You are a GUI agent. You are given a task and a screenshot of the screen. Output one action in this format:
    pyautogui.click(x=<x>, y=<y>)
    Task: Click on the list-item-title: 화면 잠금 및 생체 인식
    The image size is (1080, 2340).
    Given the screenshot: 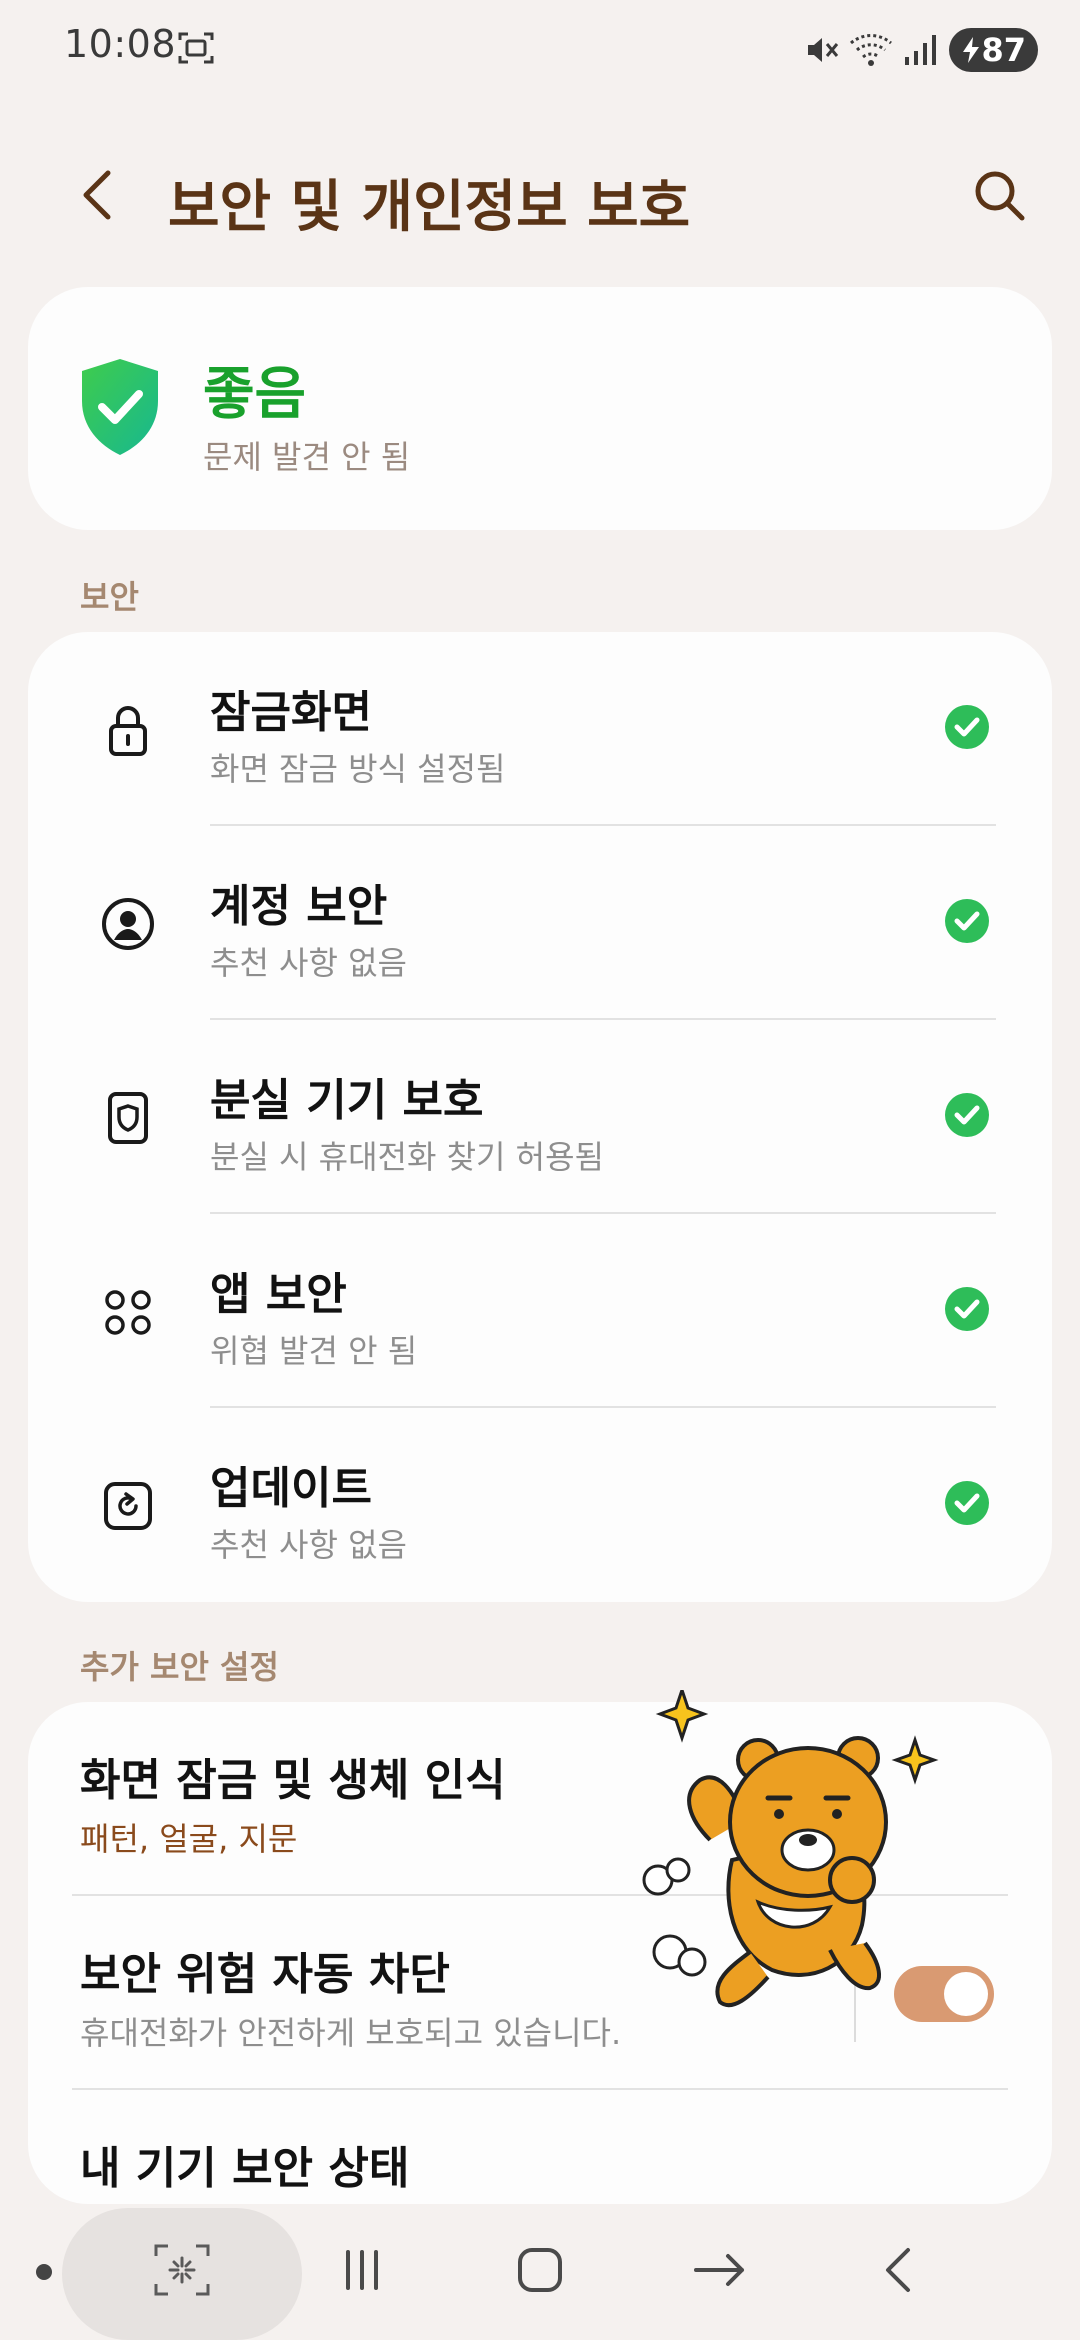 What is the action you would take?
    pyautogui.click(x=293, y=1780)
    